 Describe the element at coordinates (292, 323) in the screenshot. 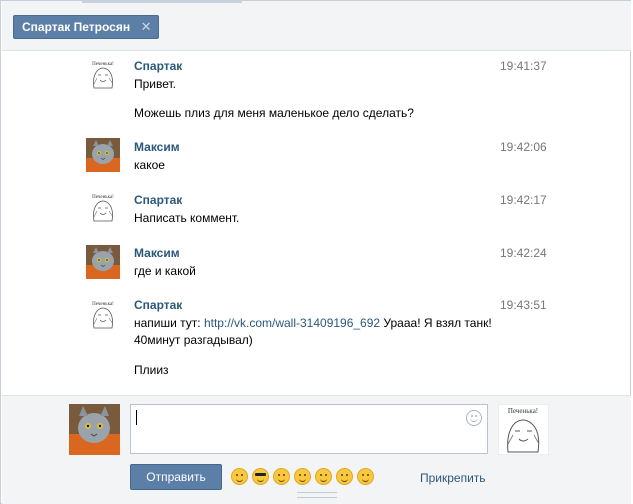

I see `message-link: http://vk.com/wall-31409196_692` at that location.